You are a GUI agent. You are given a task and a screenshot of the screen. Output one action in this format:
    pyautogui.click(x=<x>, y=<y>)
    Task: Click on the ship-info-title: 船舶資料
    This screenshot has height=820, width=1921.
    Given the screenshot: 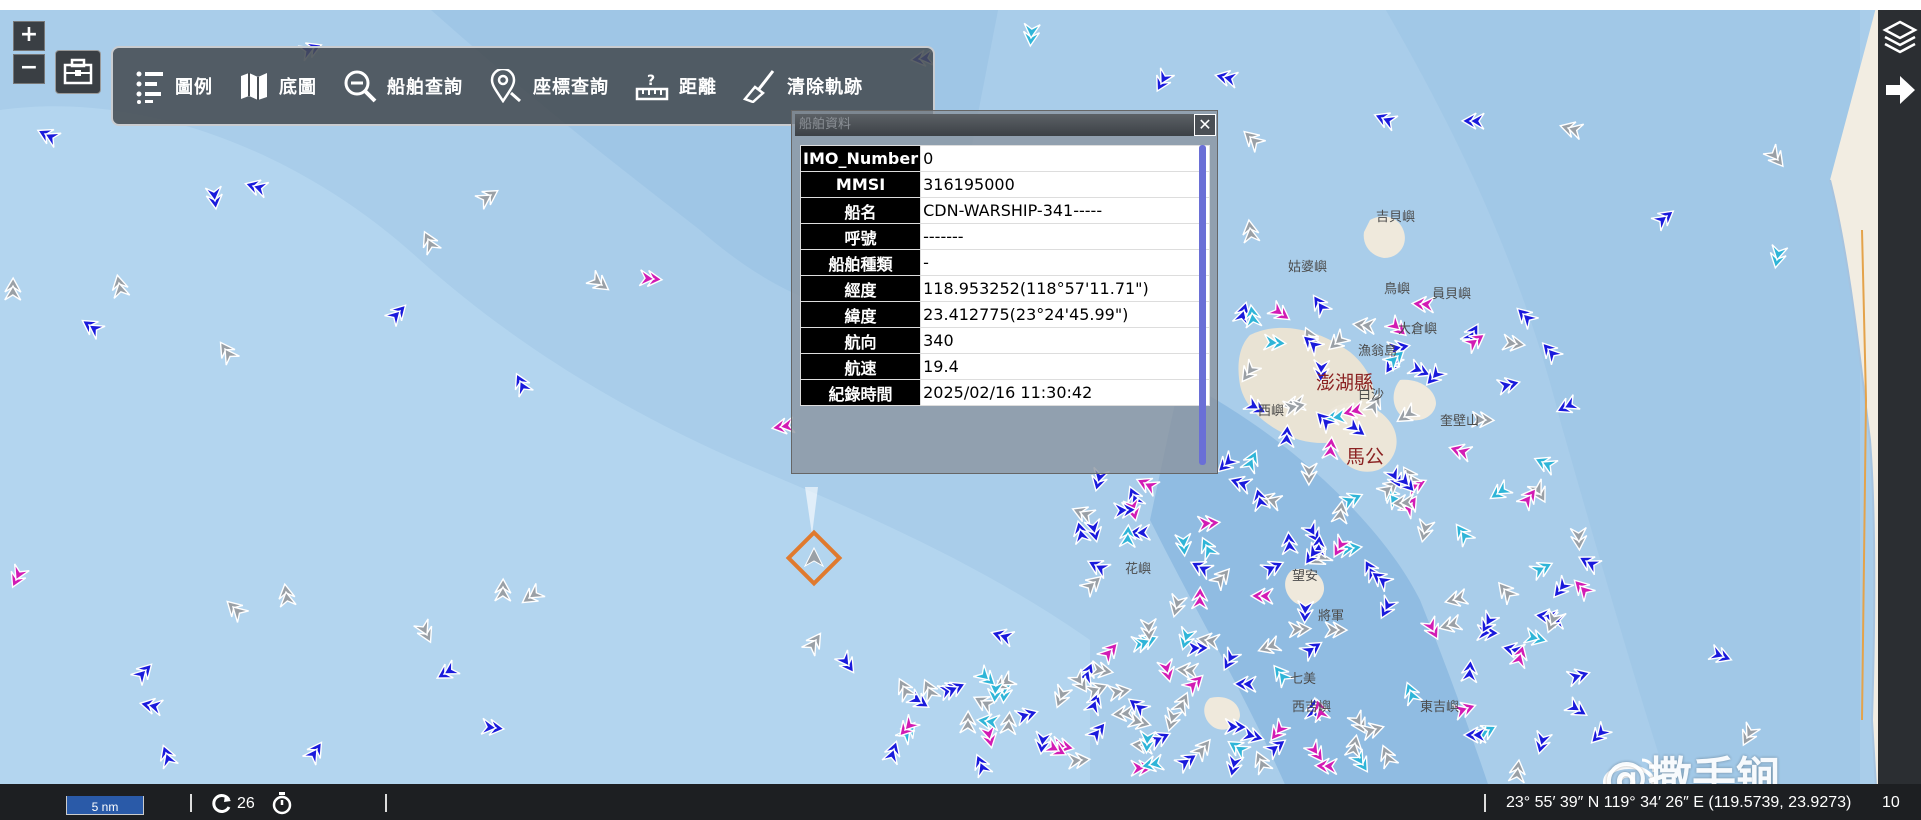 What is the action you would take?
    pyautogui.click(x=995, y=125)
    